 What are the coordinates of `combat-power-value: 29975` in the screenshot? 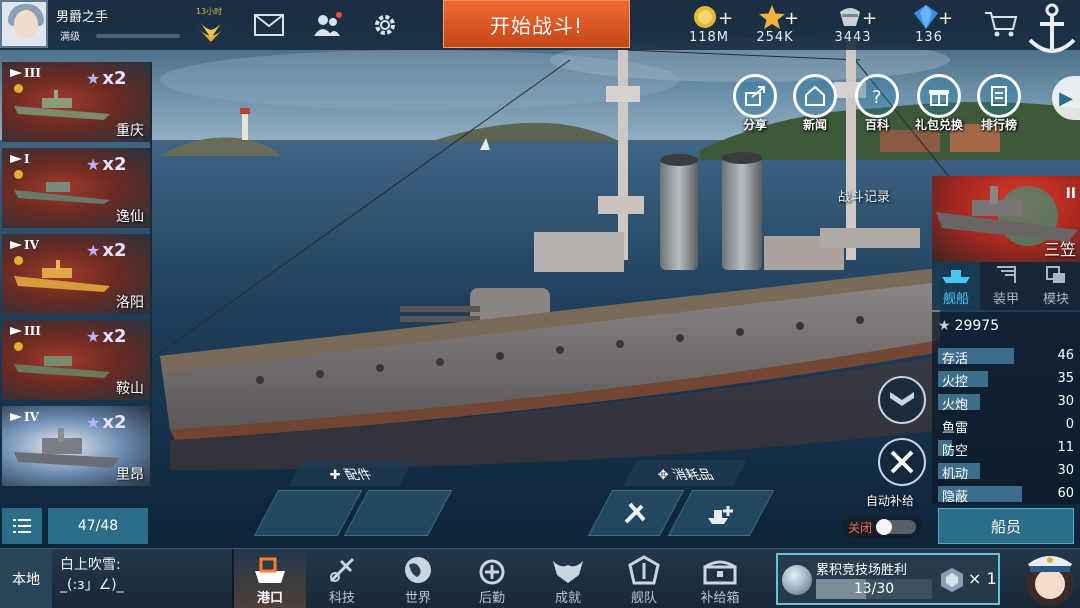 It's located at (977, 326).